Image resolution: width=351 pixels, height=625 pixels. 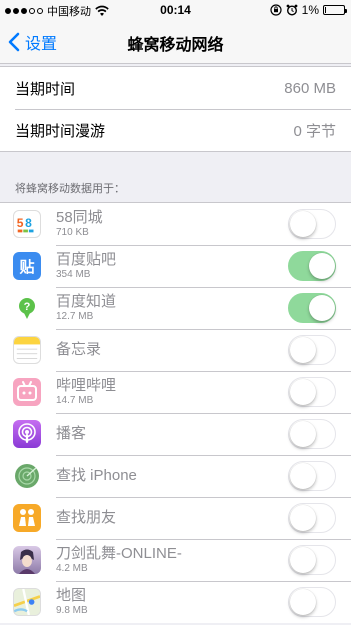 I want to click on maps-icon, so click(x=27, y=602).